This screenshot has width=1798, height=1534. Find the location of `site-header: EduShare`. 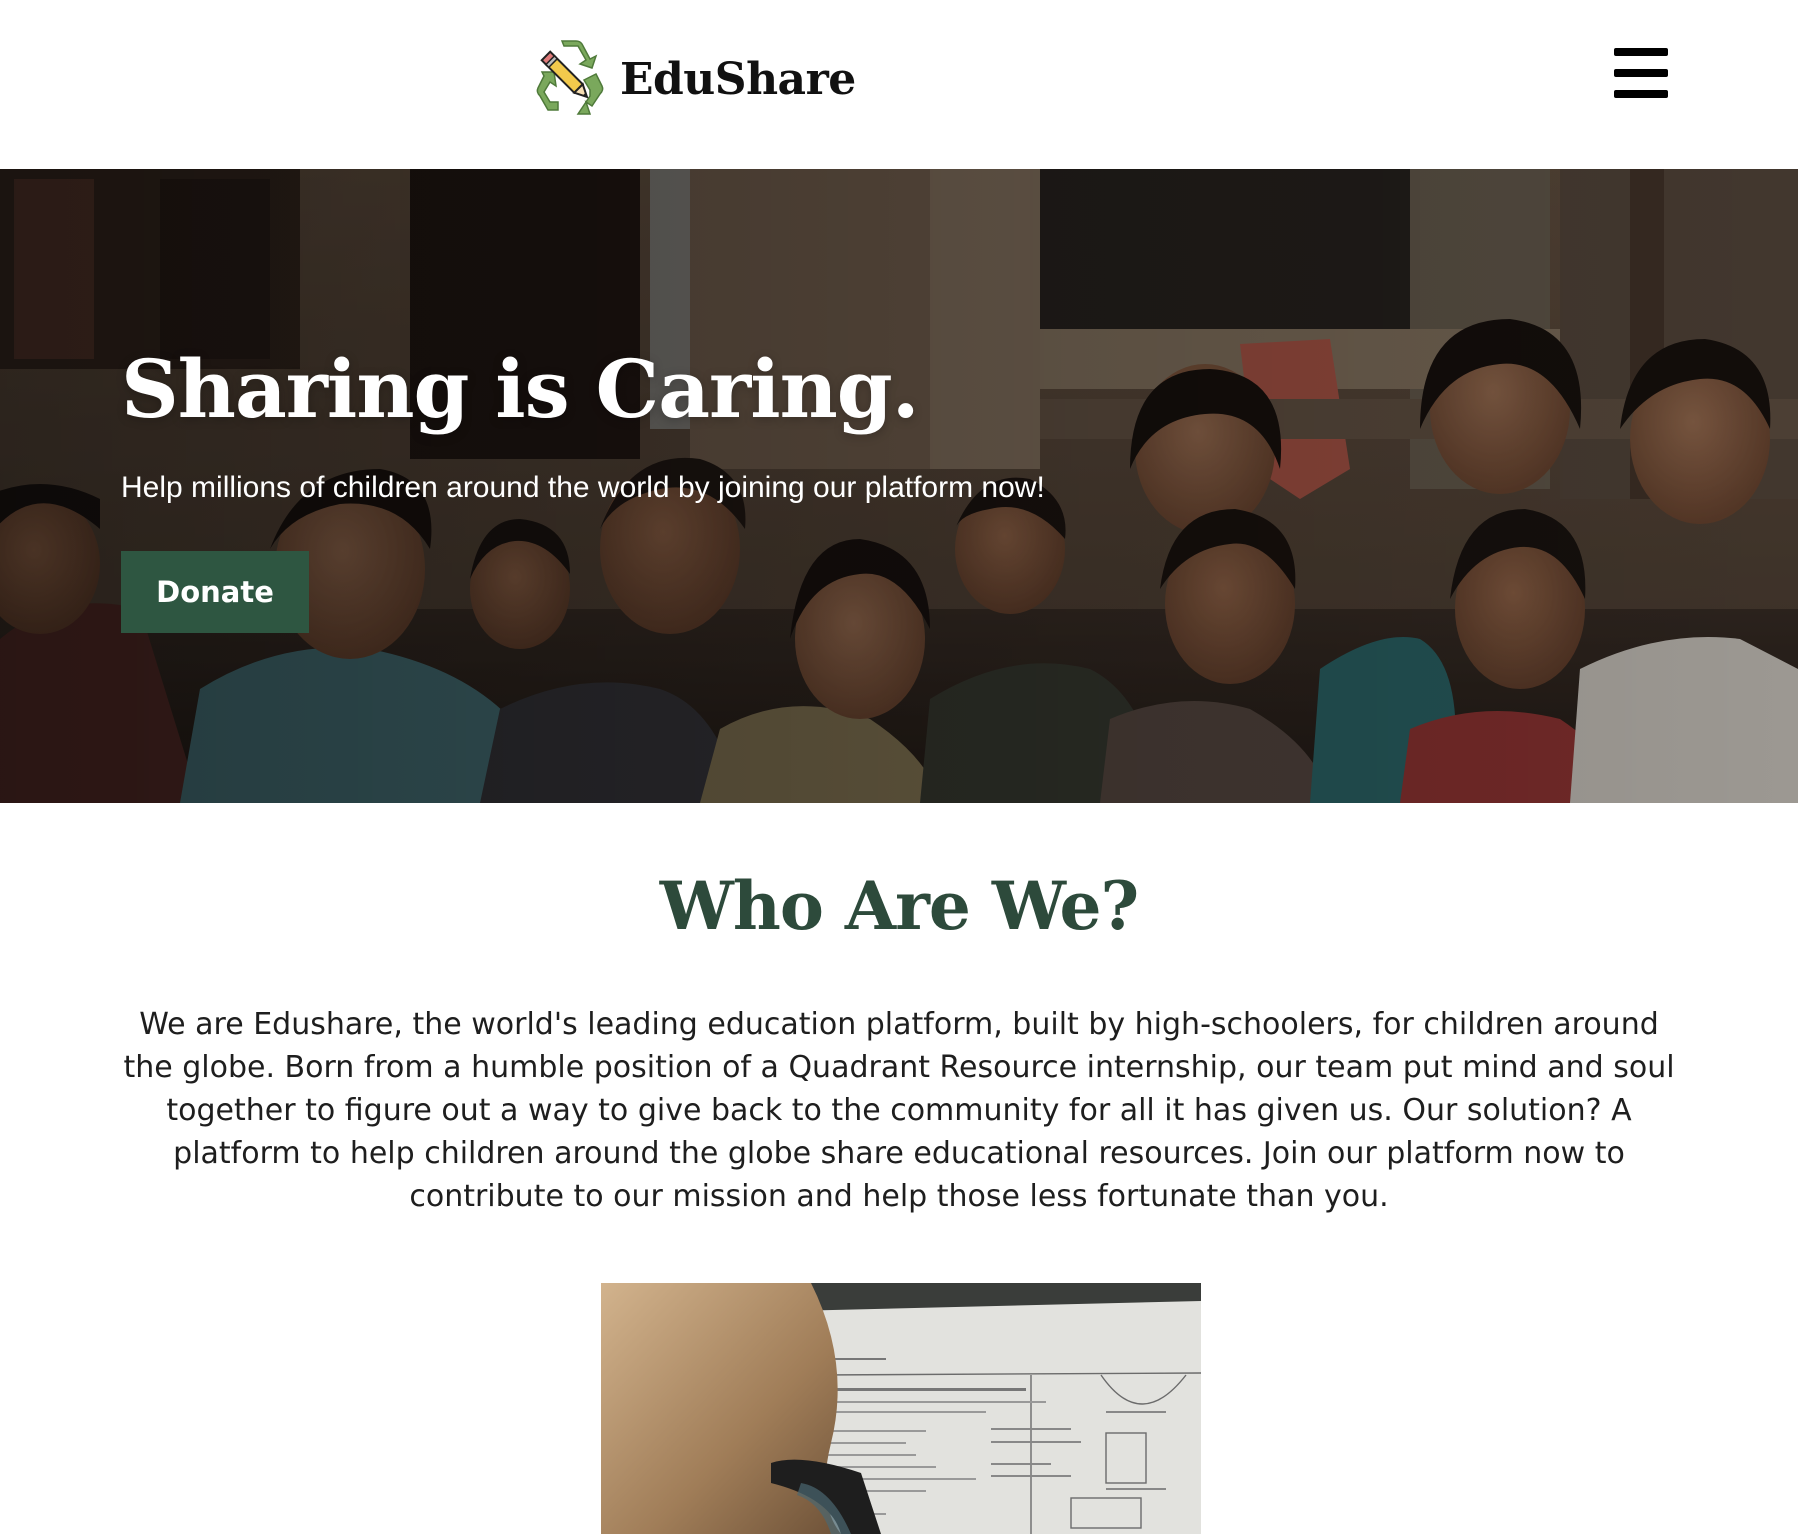

site-header: EduShare is located at coordinates (899, 84).